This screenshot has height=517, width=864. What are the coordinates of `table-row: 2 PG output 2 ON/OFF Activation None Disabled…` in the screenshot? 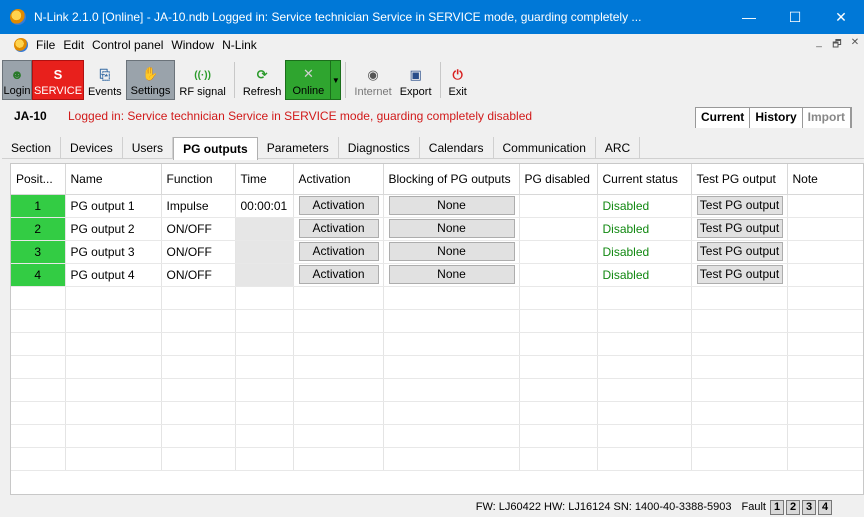 It's located at (437, 229).